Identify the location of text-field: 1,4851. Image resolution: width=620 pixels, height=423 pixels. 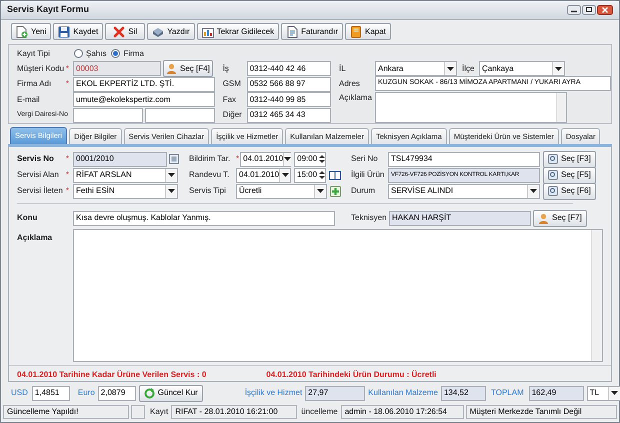
(51, 393).